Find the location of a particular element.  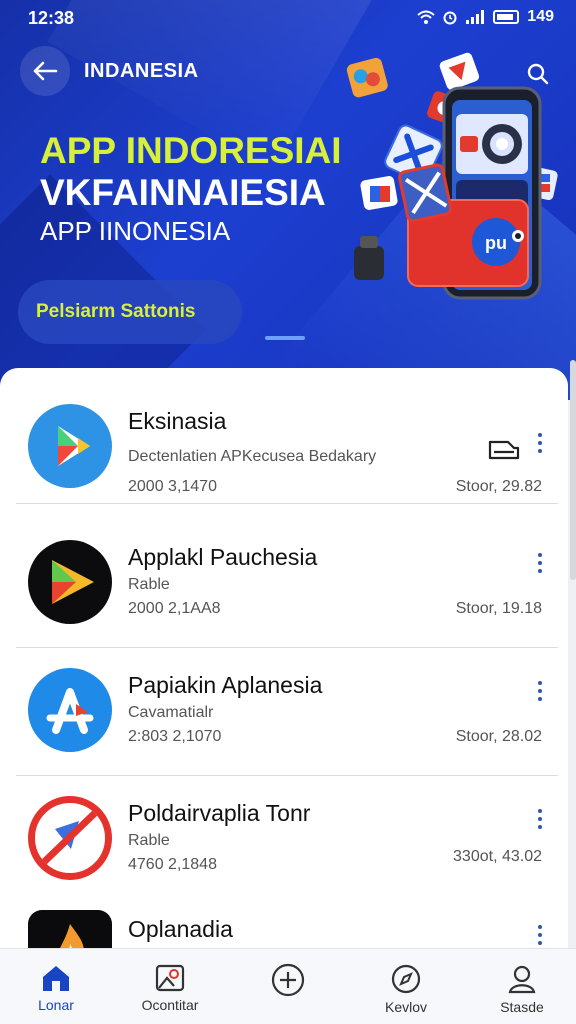

nav-label: Ocontitar is located at coordinates (170, 1005).